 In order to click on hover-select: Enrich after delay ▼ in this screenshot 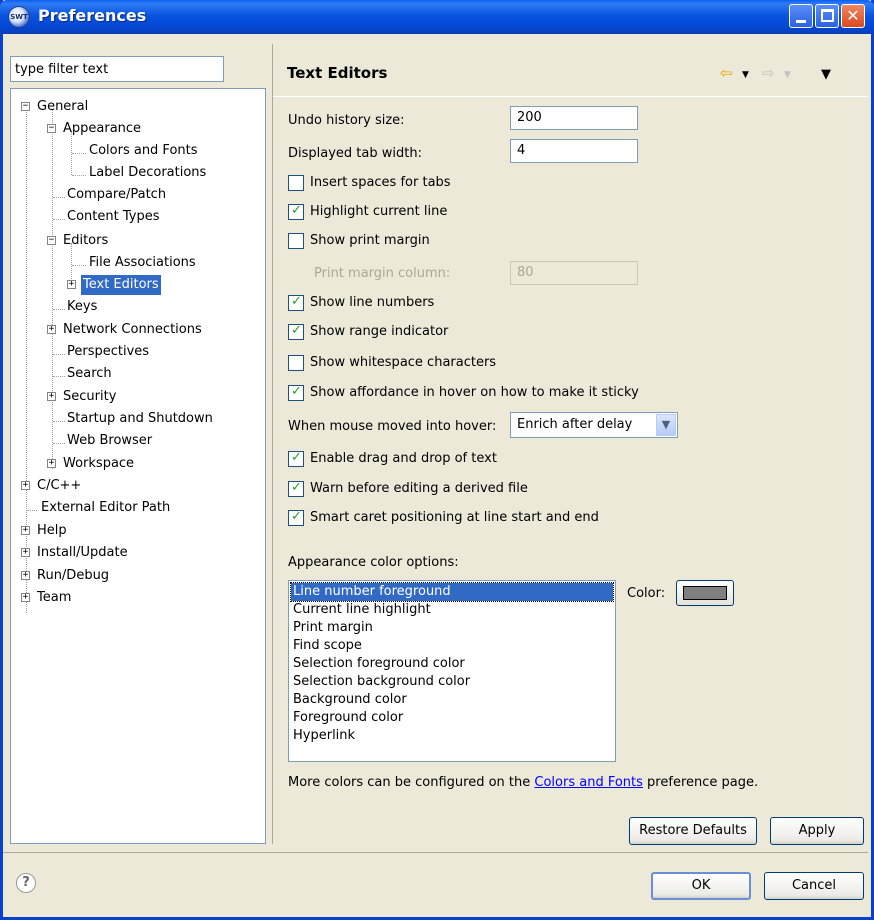, I will do `click(594, 425)`.